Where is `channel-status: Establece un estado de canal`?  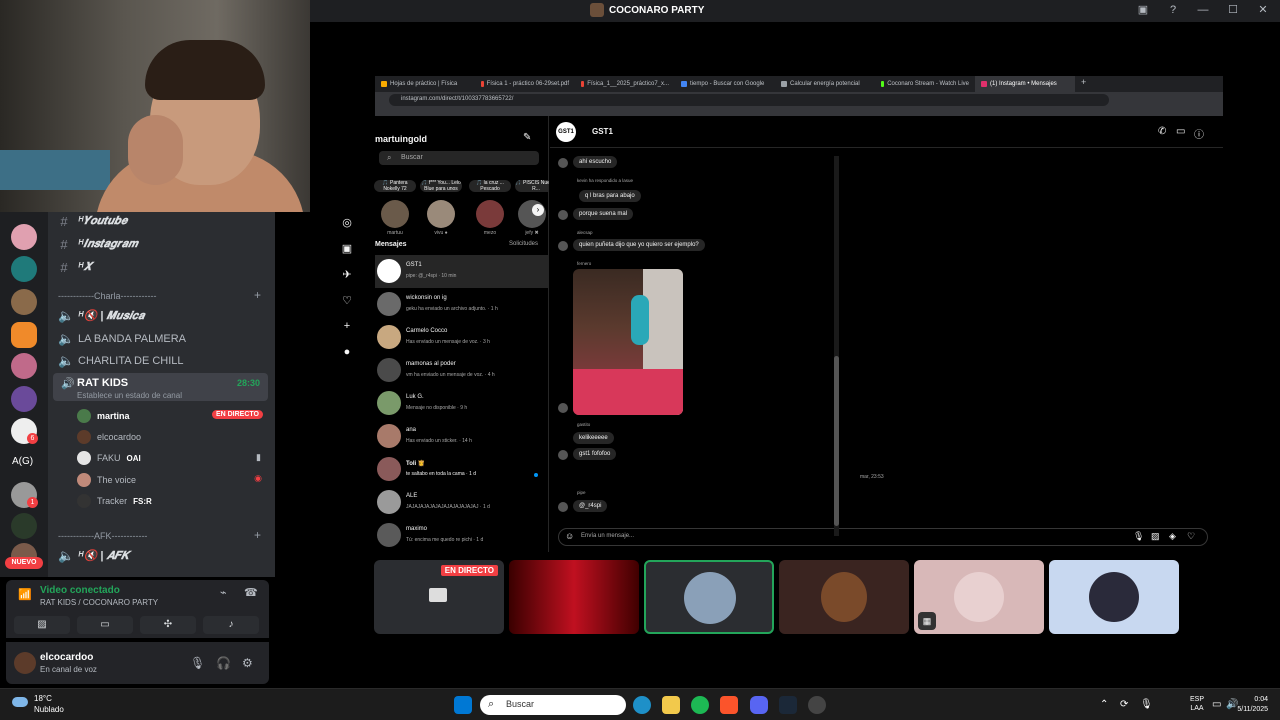
channel-status: Establece un estado de canal is located at coordinates (129, 395).